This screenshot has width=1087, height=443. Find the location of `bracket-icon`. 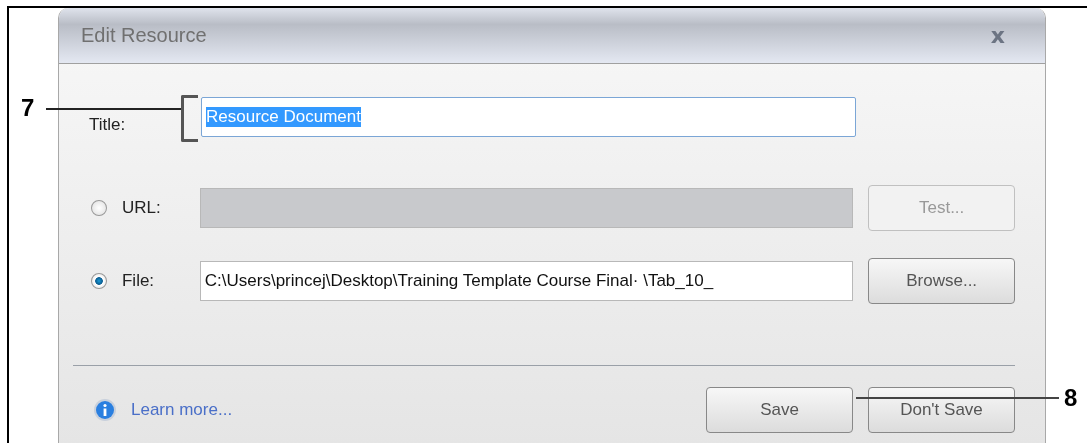

bracket-icon is located at coordinates (189, 118).